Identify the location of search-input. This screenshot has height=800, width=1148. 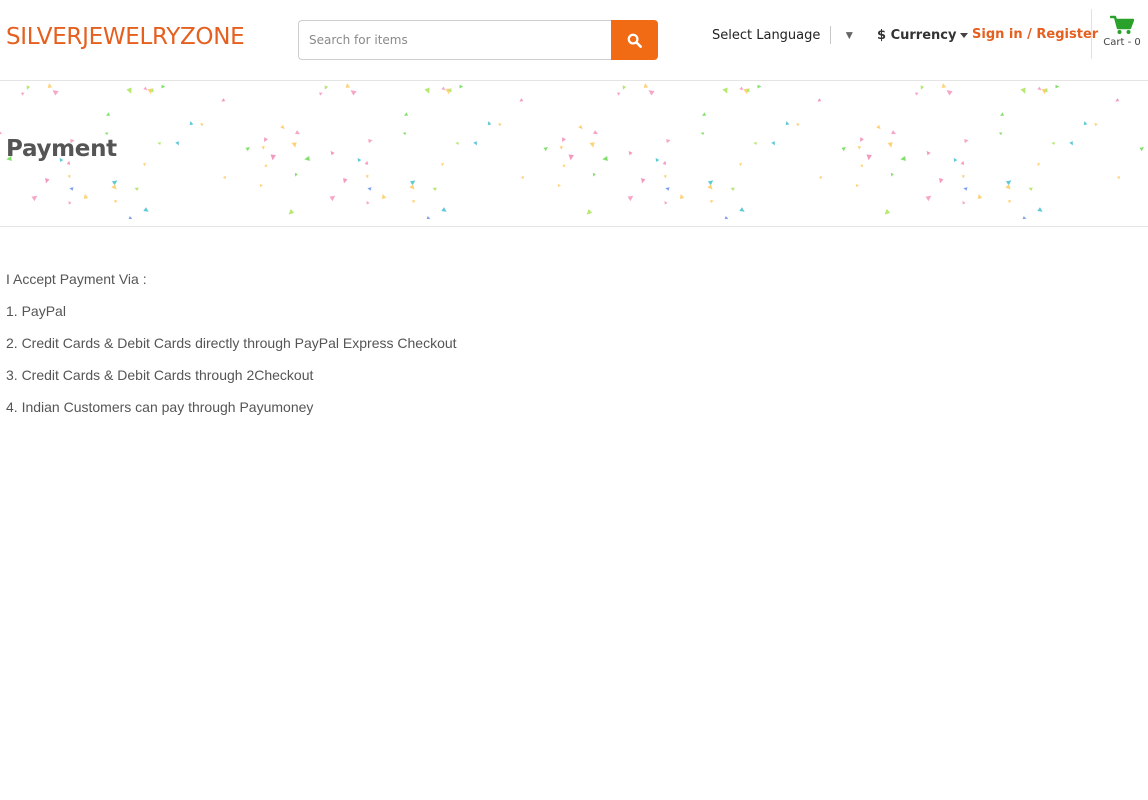
(455, 40).